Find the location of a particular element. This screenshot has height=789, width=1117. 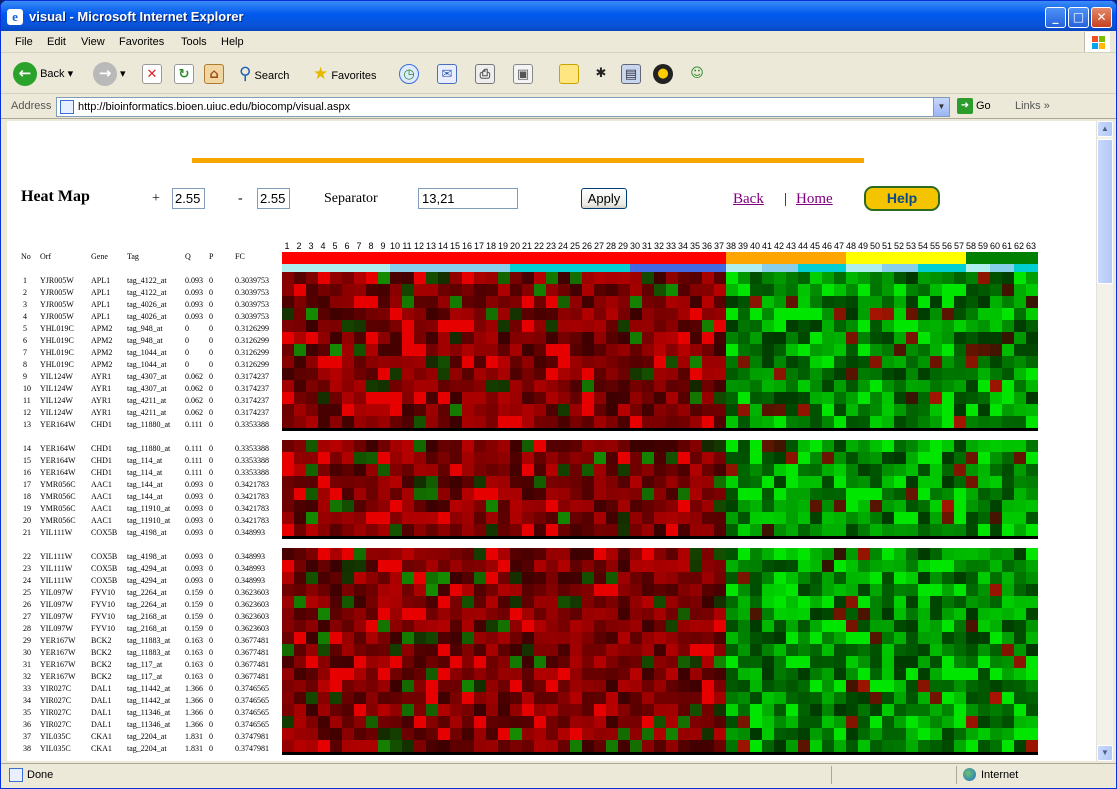

table-cell: 36 is located at coordinates (27, 724).